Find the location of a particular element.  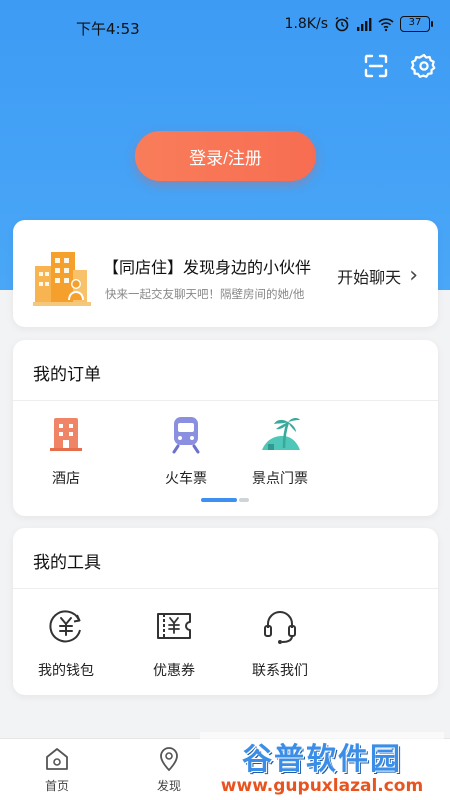

tab-home: 首页 is located at coordinates (57, 769).